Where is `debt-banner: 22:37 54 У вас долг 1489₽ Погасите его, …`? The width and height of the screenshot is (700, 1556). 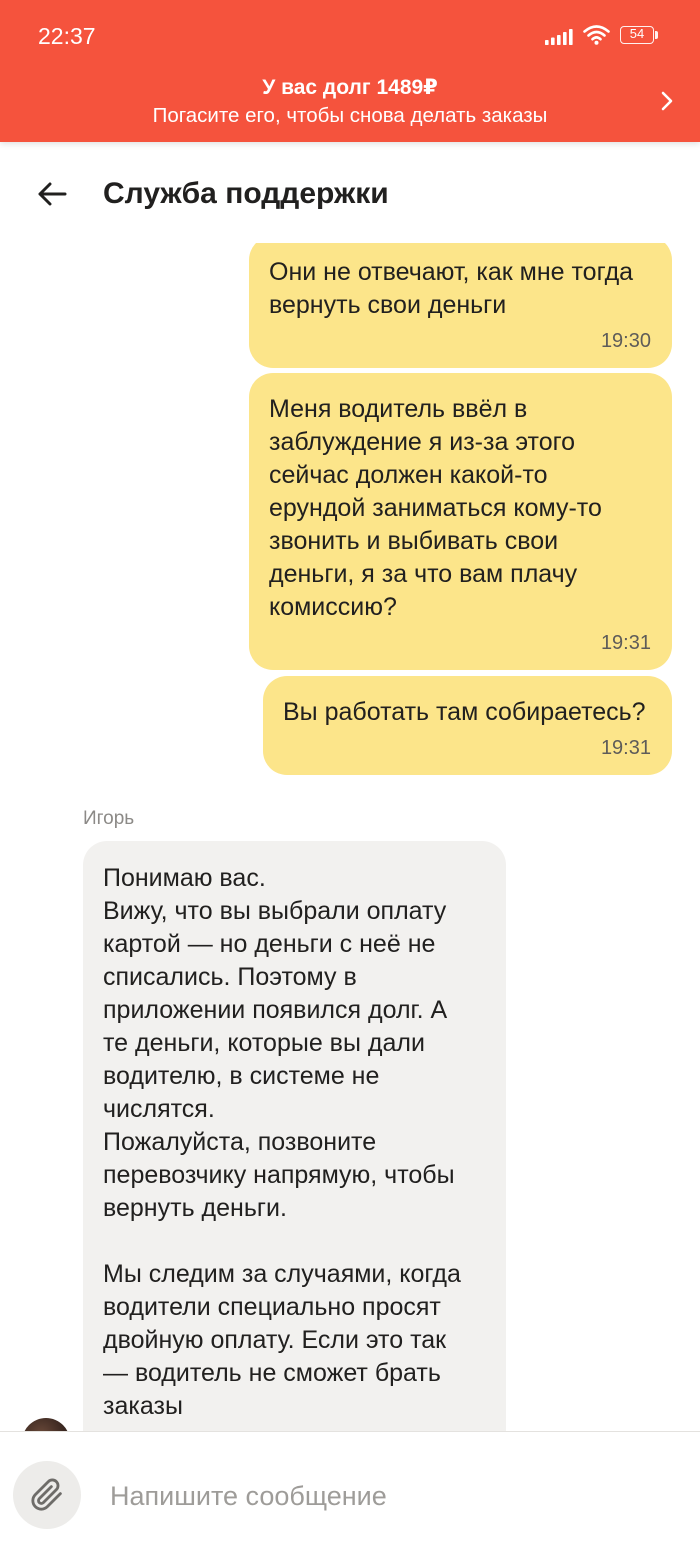
debt-banner: 22:37 54 У вас долг 1489₽ Погасите его, … is located at coordinates (350, 71).